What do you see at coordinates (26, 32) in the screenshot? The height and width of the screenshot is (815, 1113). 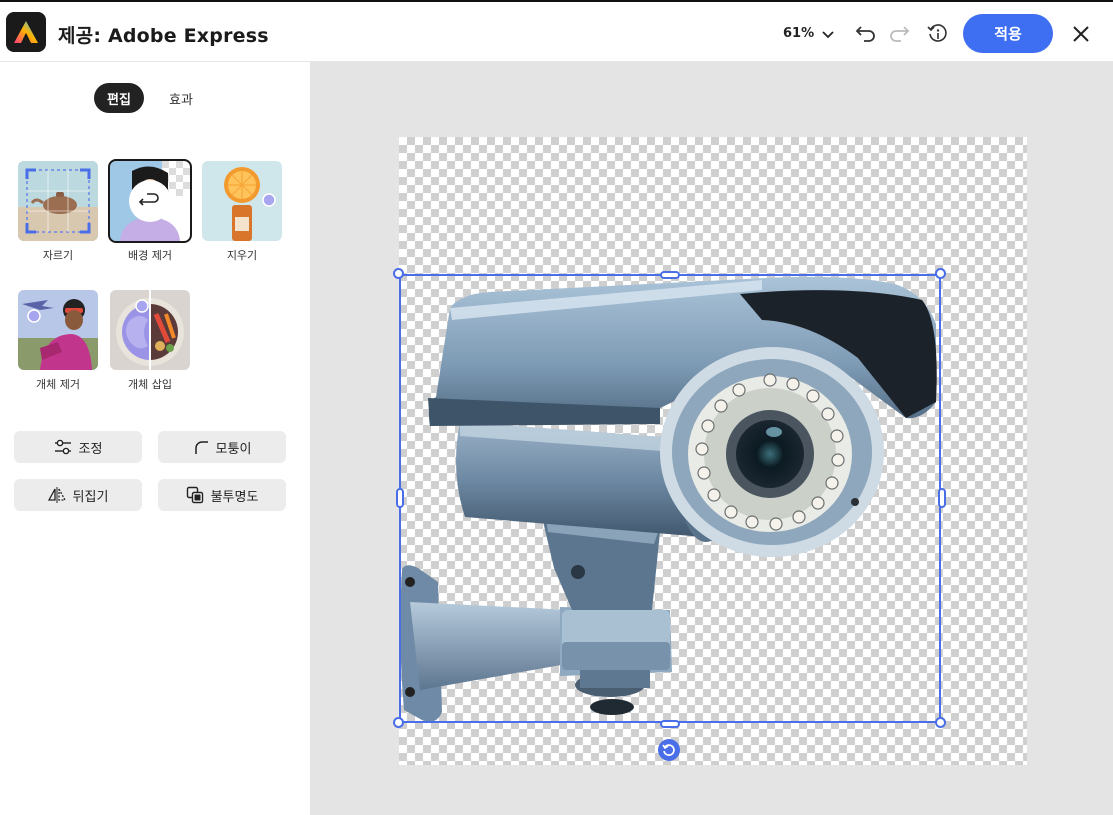 I see `adobe-express-logo` at bounding box center [26, 32].